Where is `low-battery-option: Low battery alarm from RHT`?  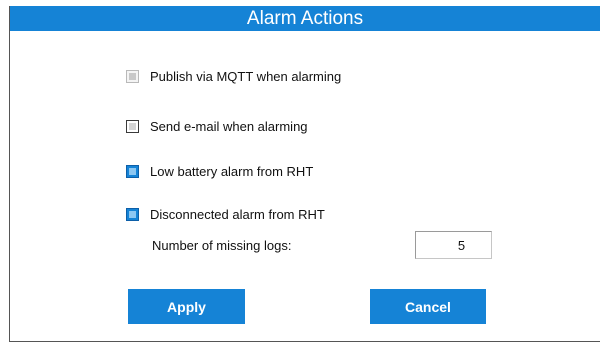
low-battery-option: Low battery alarm from RHT is located at coordinates (219, 171).